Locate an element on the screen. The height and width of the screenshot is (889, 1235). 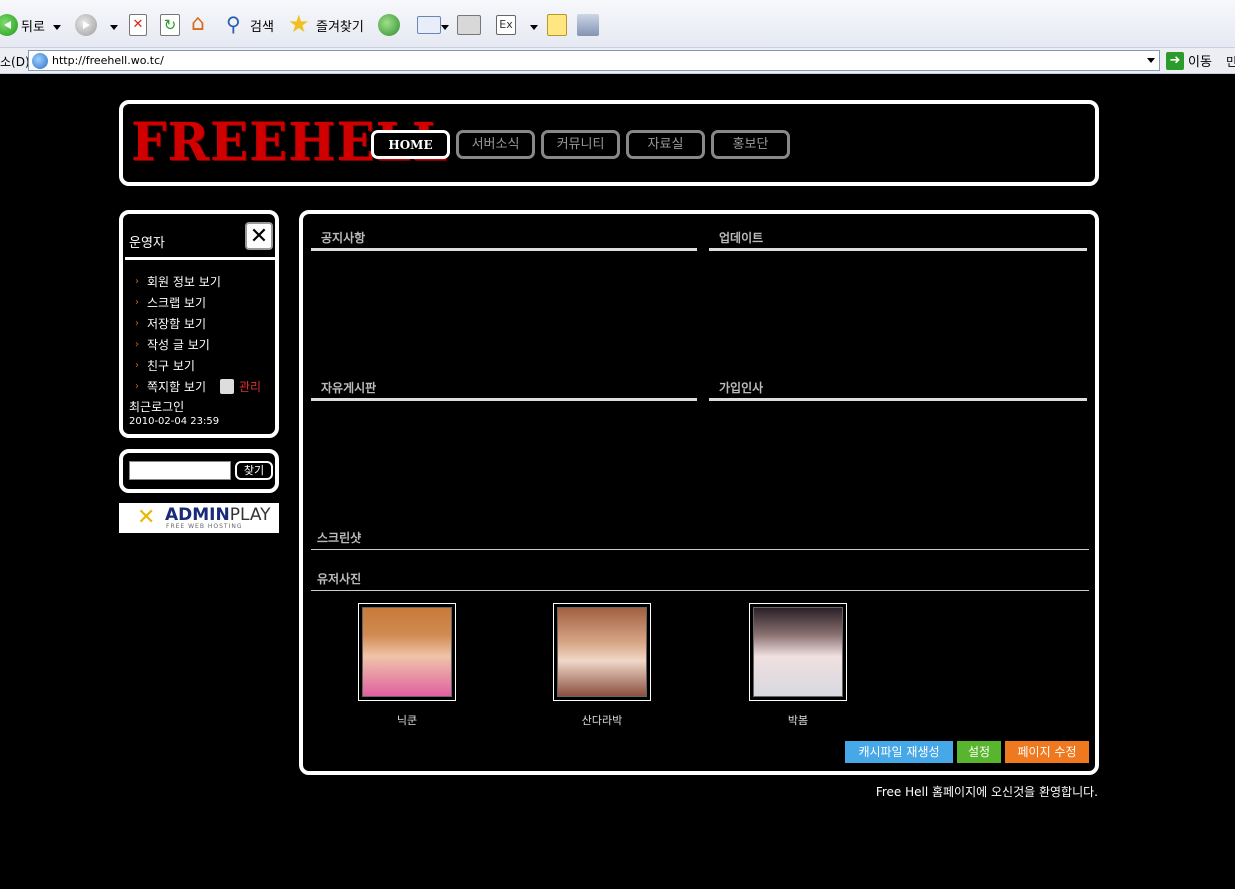
greetings-title: 가입인사 is located at coordinates (741, 387).